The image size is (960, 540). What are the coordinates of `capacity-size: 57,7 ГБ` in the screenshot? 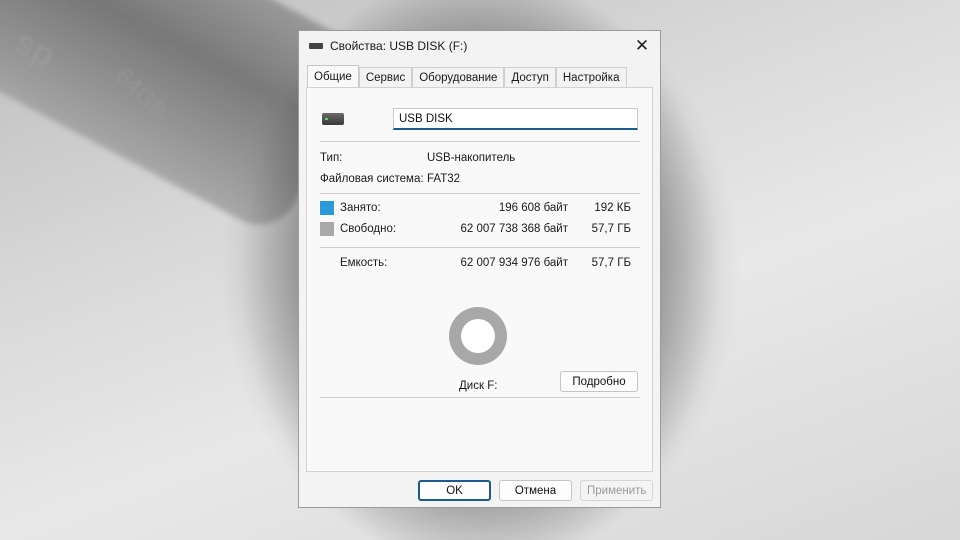 It's located at (611, 263).